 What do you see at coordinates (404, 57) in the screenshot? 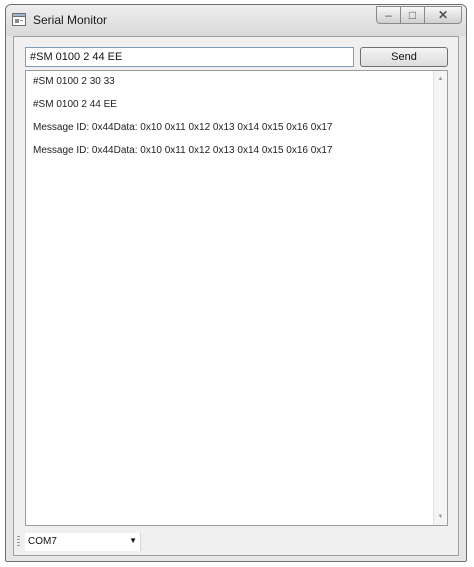
I see `send-button: Send` at bounding box center [404, 57].